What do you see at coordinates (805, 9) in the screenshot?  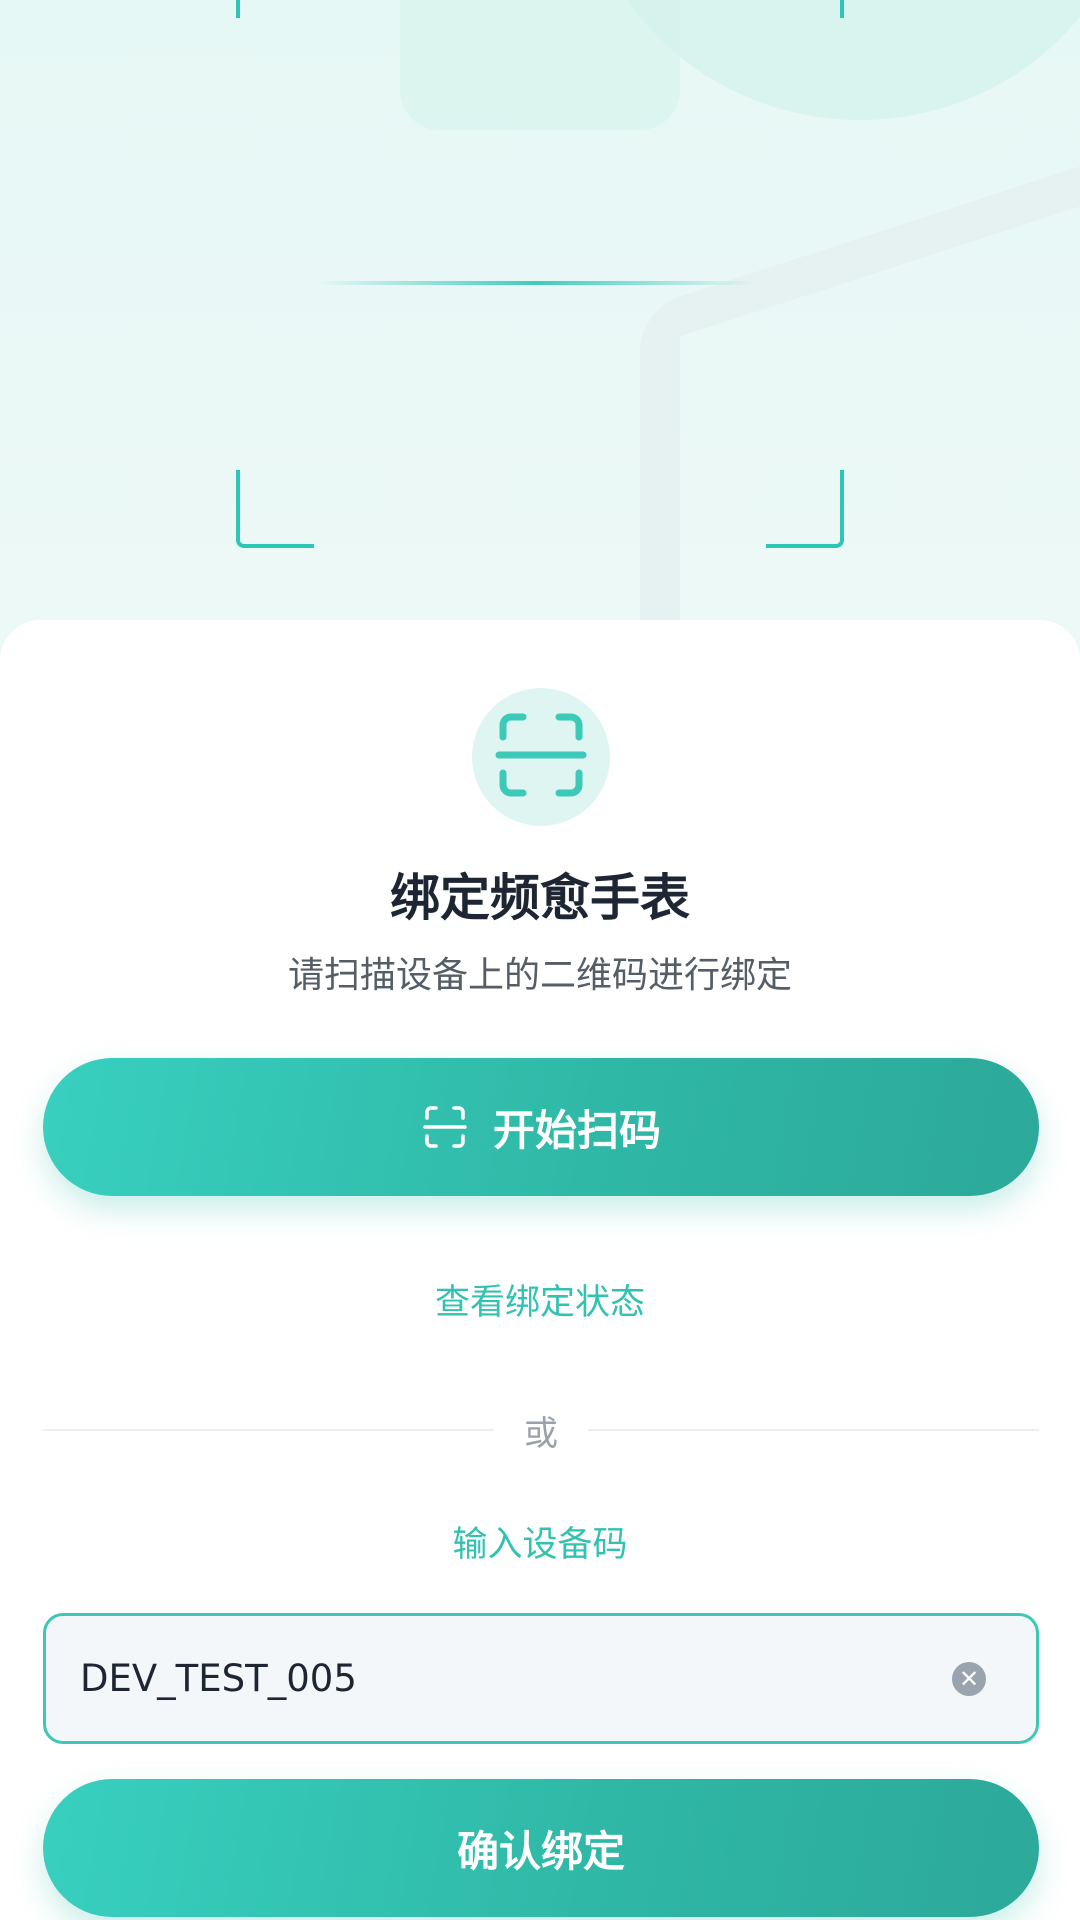 I see `scan-corner-top-right` at bounding box center [805, 9].